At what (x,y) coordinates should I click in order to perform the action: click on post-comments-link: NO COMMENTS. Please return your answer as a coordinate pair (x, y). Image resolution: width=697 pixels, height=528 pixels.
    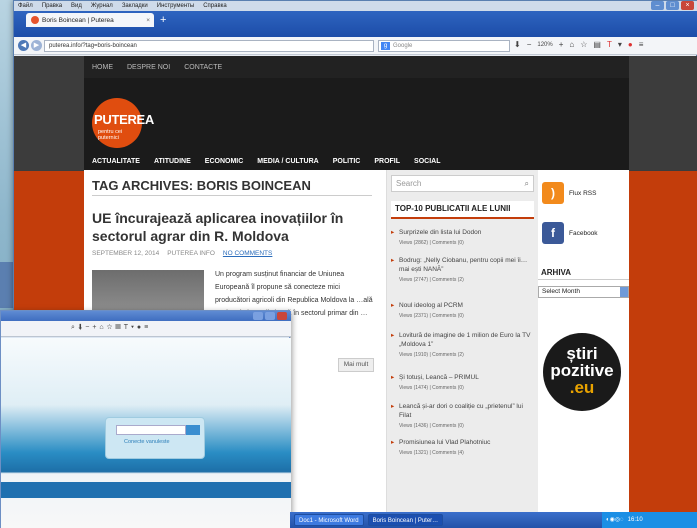
    Looking at the image, I should click on (247, 253).